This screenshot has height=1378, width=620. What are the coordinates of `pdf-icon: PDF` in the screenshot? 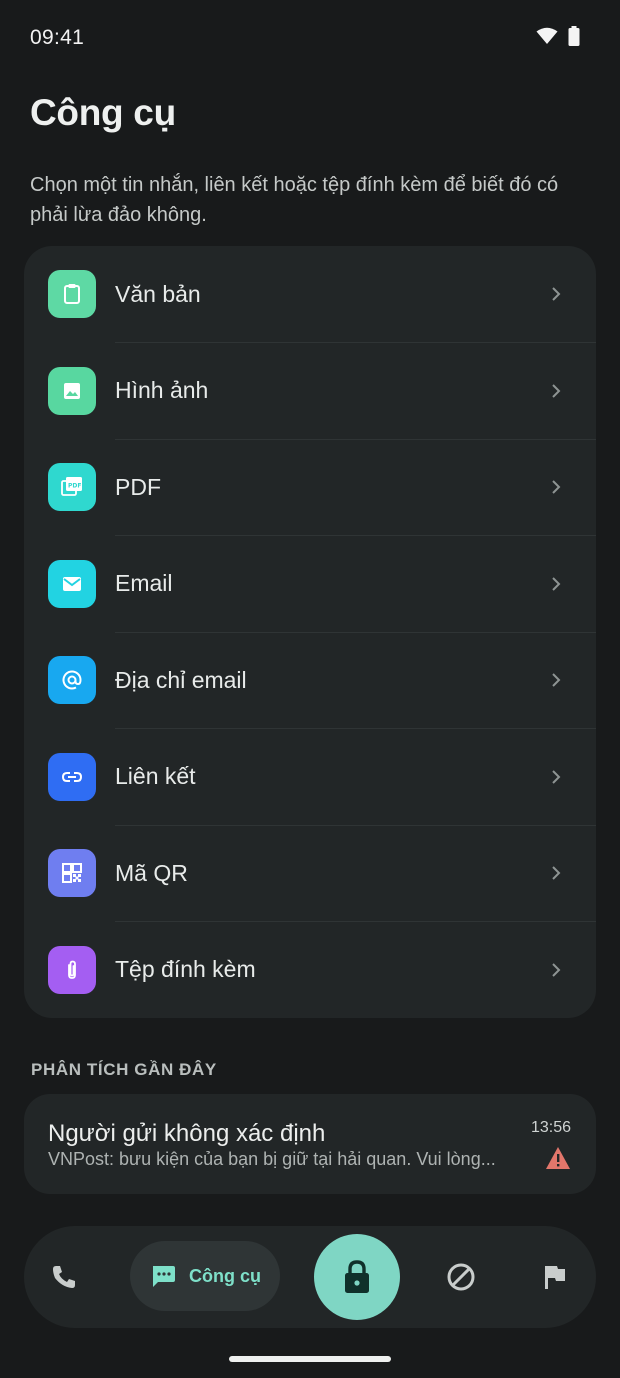 It's located at (72, 487).